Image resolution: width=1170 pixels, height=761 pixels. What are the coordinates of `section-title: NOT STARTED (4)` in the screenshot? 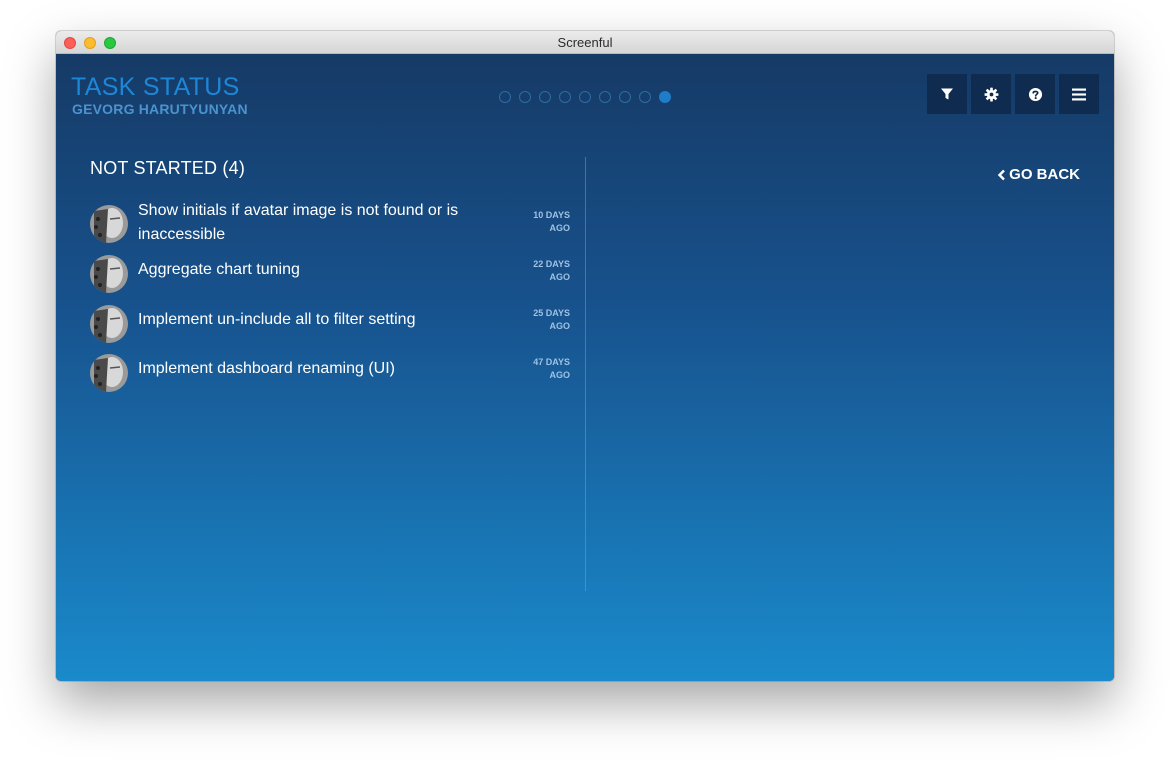 It's located at (168, 168).